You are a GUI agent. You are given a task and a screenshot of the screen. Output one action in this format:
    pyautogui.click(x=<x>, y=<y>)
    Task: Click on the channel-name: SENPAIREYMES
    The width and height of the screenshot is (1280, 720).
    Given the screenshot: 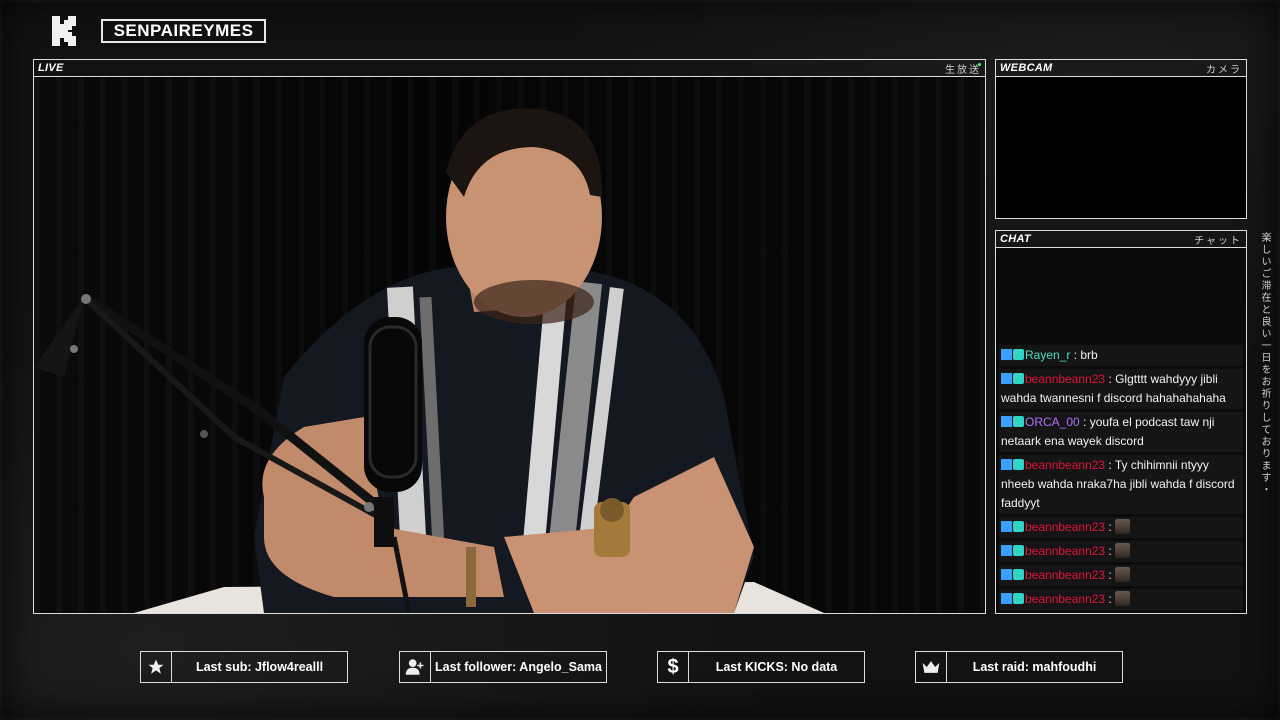 What is the action you would take?
    pyautogui.click(x=183, y=31)
    